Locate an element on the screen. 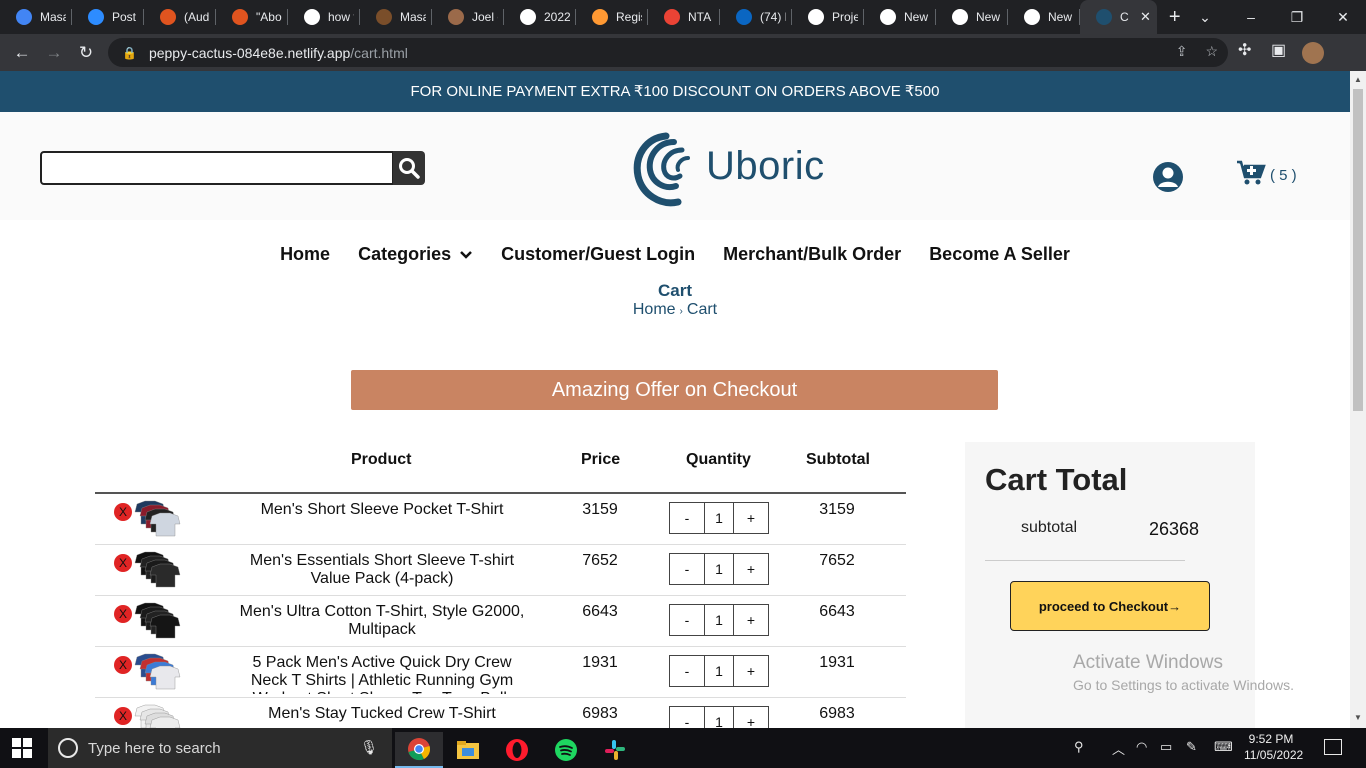  browser-tab: Proje is located at coordinates (828, 17).